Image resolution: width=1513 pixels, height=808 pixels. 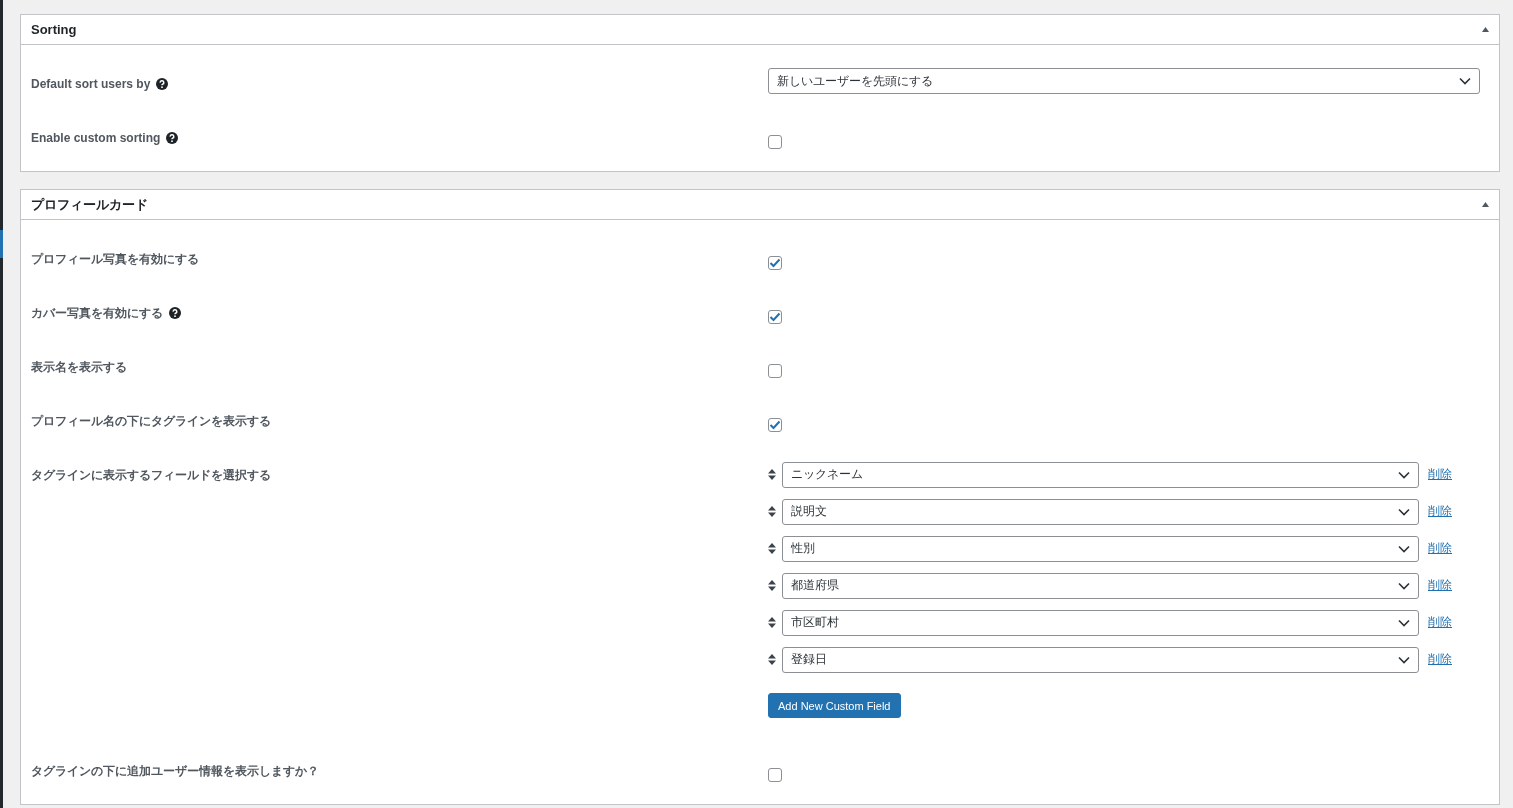 What do you see at coordinates (1100, 585) in the screenshot?
I see `field-select: 都道府県` at bounding box center [1100, 585].